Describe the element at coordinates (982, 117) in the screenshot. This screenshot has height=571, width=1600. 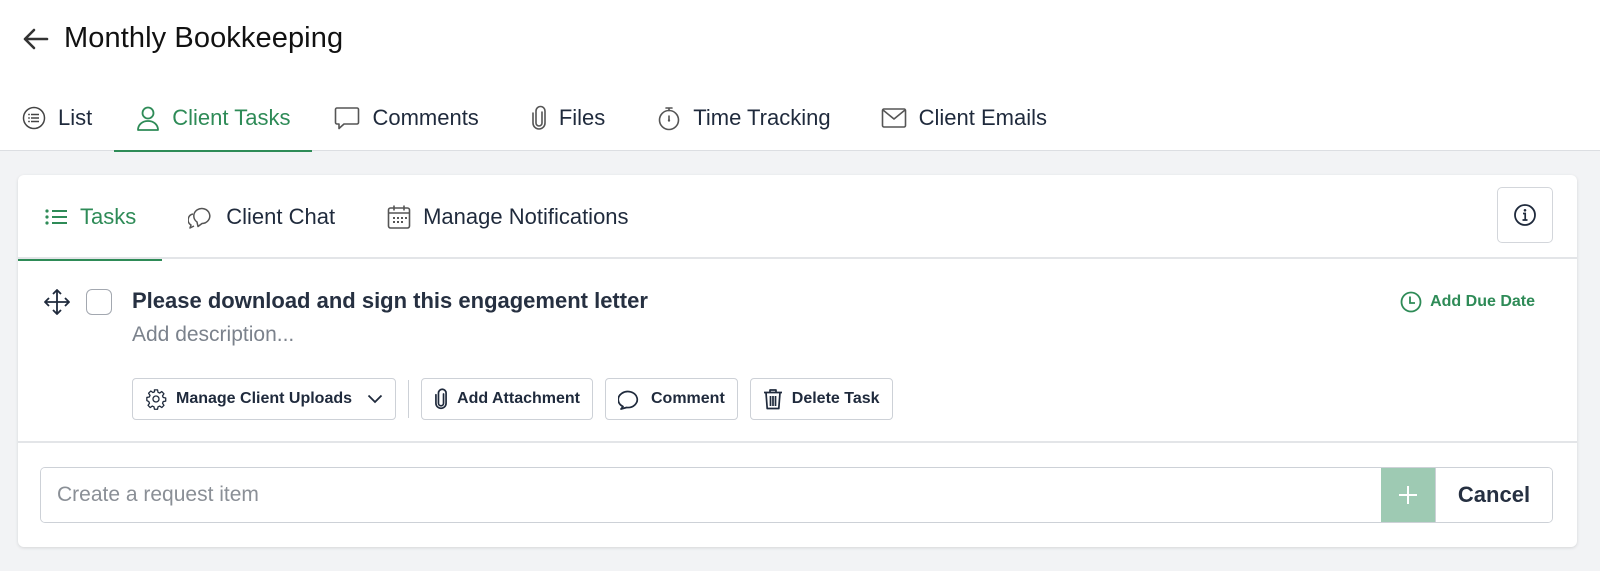
I see `tab-label: Client Emails` at that location.